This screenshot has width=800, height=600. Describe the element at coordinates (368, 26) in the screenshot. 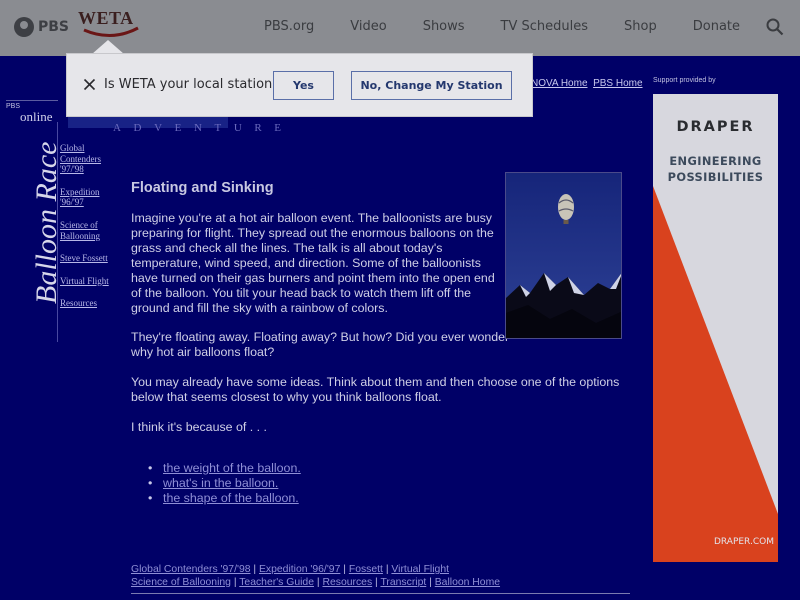

I see `nav-link-video: Video` at that location.